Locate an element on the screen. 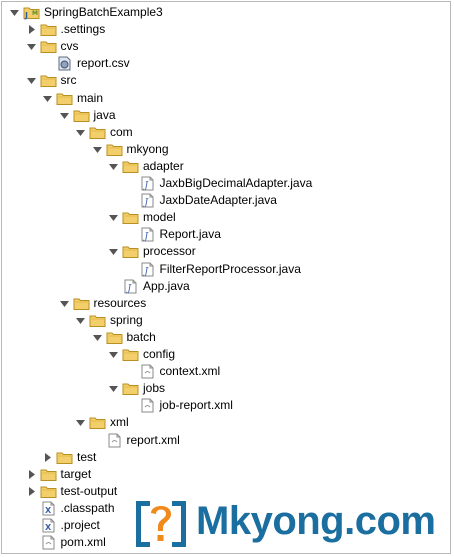 The image size is (454, 557). tree-item-report-xml: report.xml is located at coordinates (136, 440).